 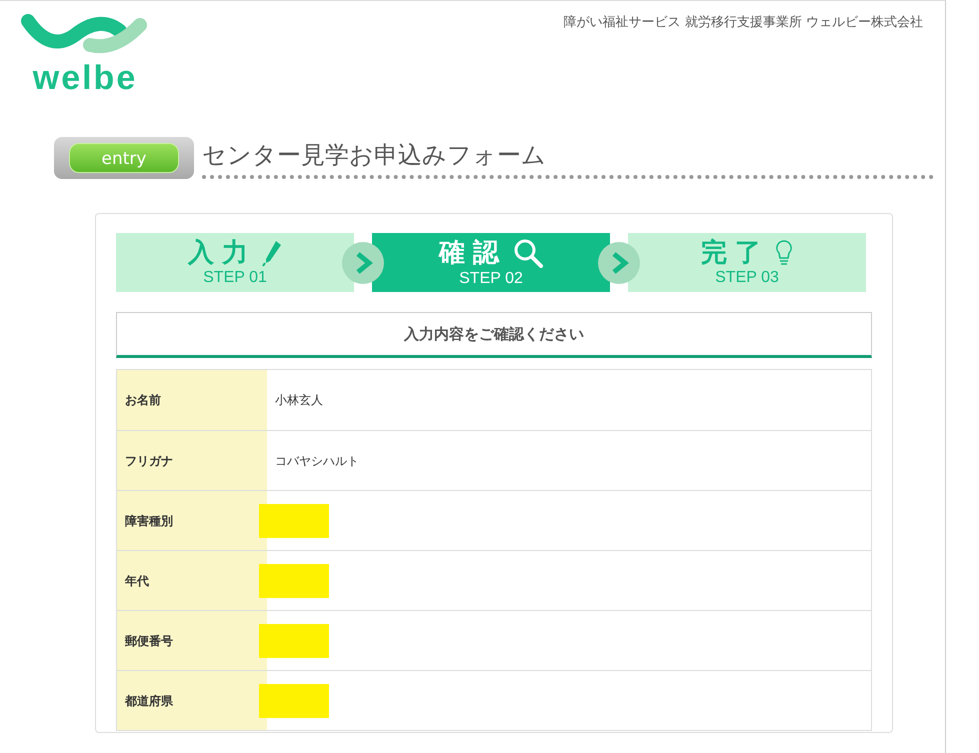 What do you see at coordinates (317, 461) in the screenshot?
I see `field-value: コバヤシハルト` at bounding box center [317, 461].